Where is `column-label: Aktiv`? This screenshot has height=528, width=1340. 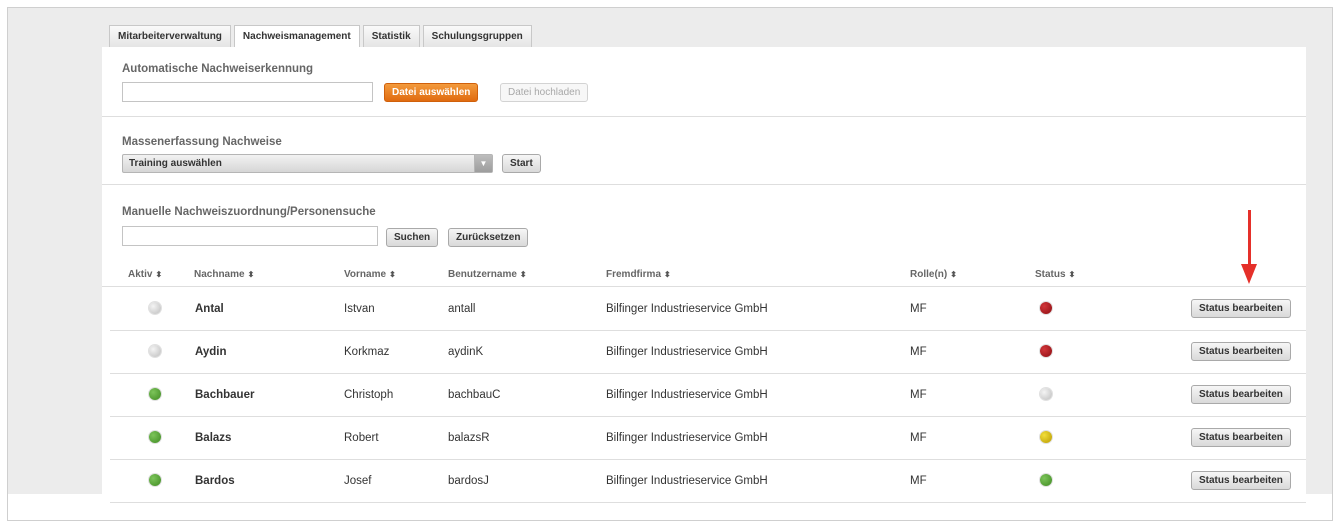
column-label: Aktiv is located at coordinates (140, 274).